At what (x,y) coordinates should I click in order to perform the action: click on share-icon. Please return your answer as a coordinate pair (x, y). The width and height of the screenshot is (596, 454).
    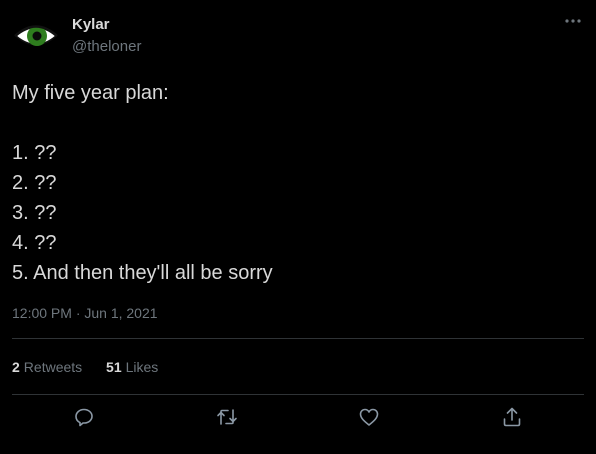
    Looking at the image, I should click on (512, 417).